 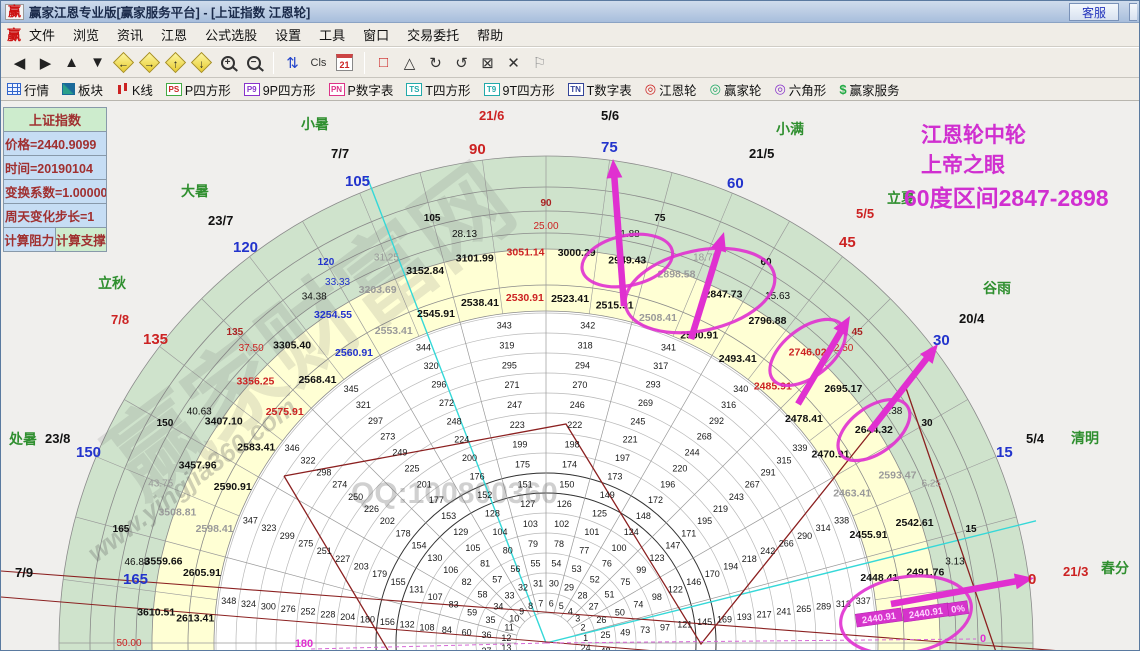 What do you see at coordinates (332, 35) in the screenshot?
I see `menu-item-6: 工具` at bounding box center [332, 35].